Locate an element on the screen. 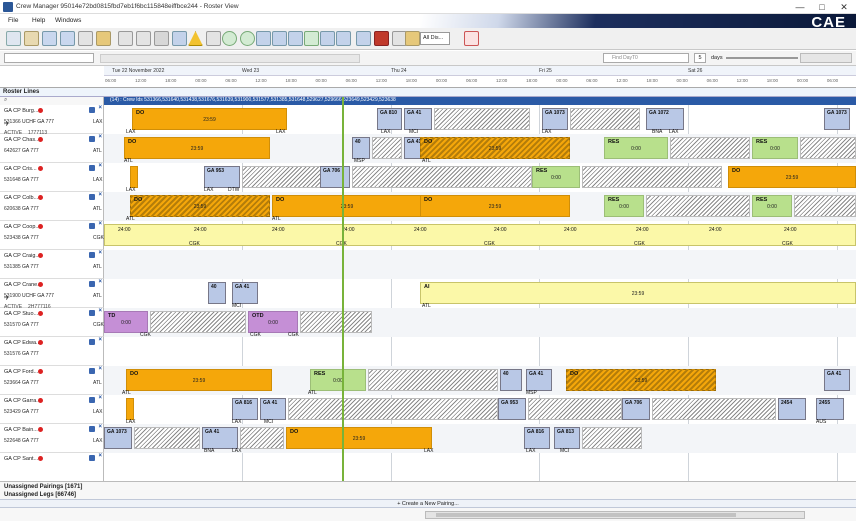 Image resolution: width=856 pixels, height=521 pixels. horizontal-scrollbar is located at coordinates (615, 515).